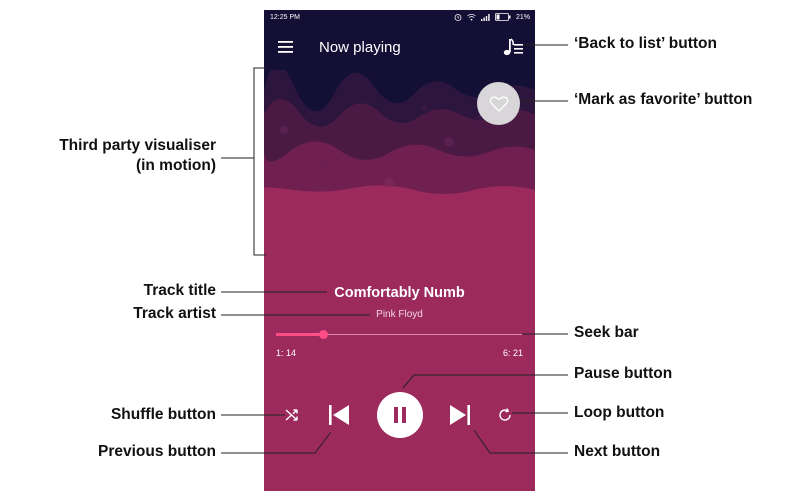  What do you see at coordinates (399, 18) in the screenshot?
I see `status-bar: 12:25 PM 21%` at bounding box center [399, 18].